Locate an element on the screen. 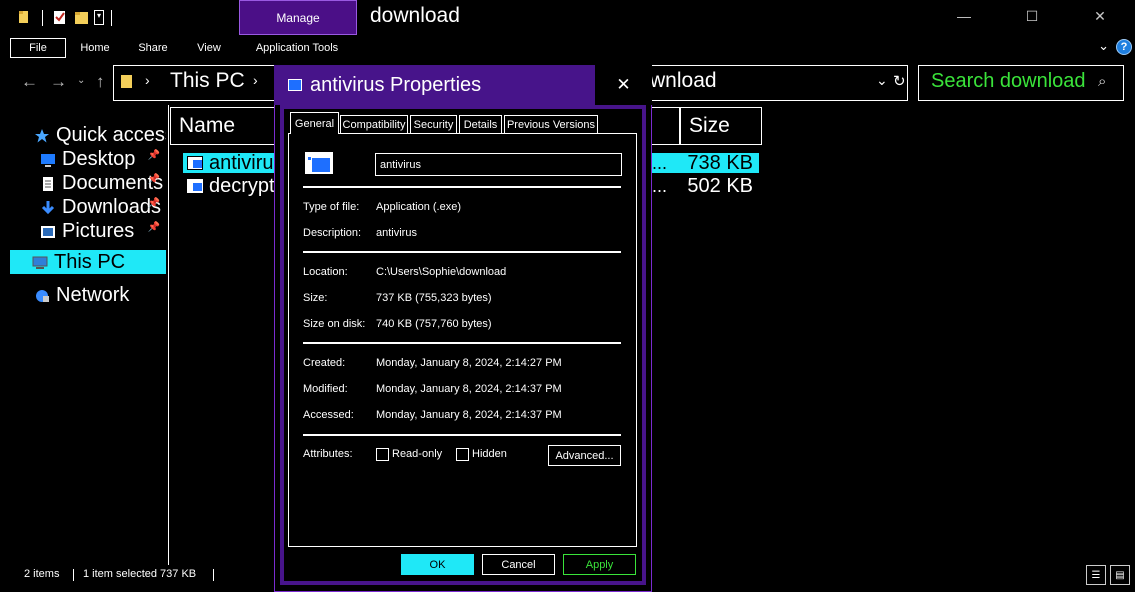  tab-details: Details is located at coordinates (480, 124).